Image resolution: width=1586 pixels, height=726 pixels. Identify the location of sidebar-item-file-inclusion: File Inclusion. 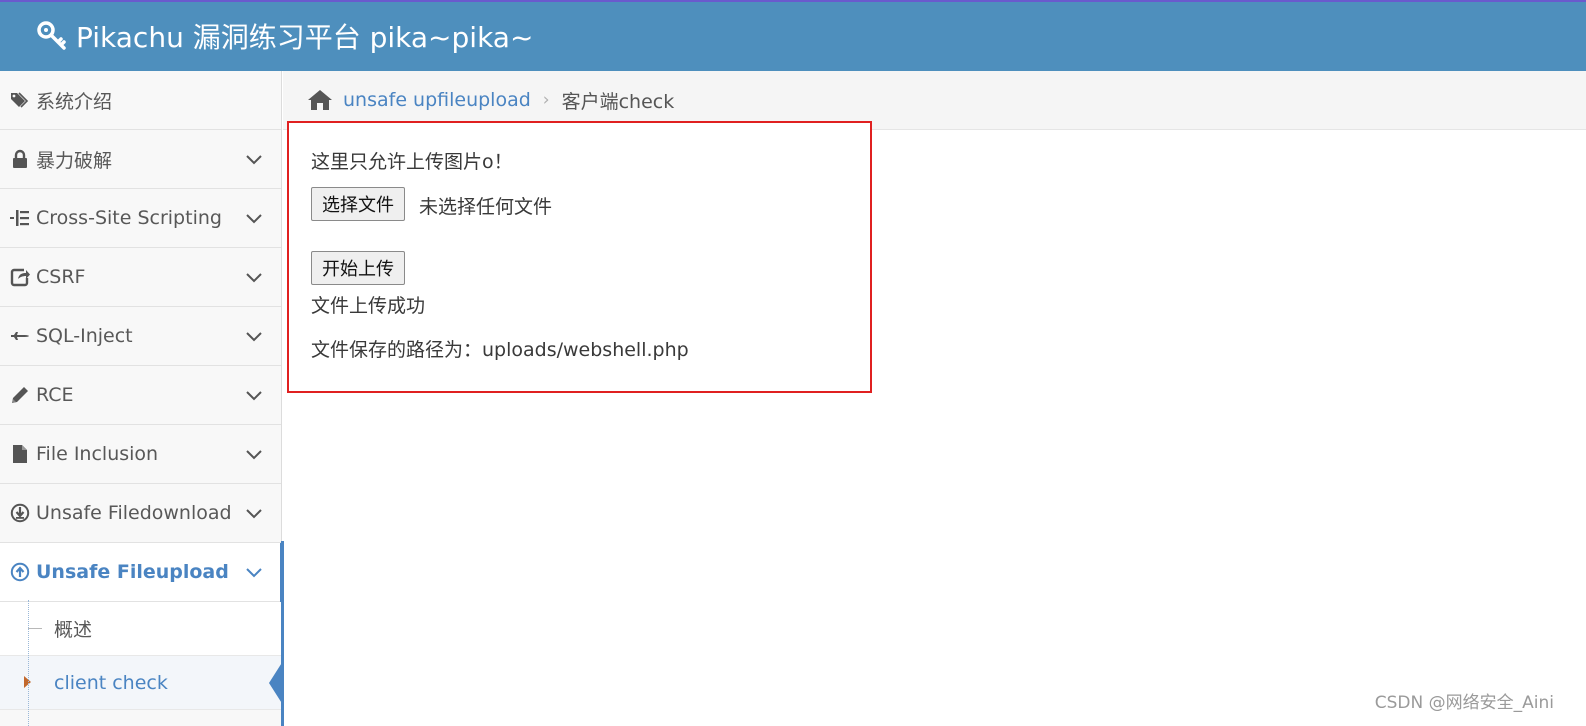
(140, 454).